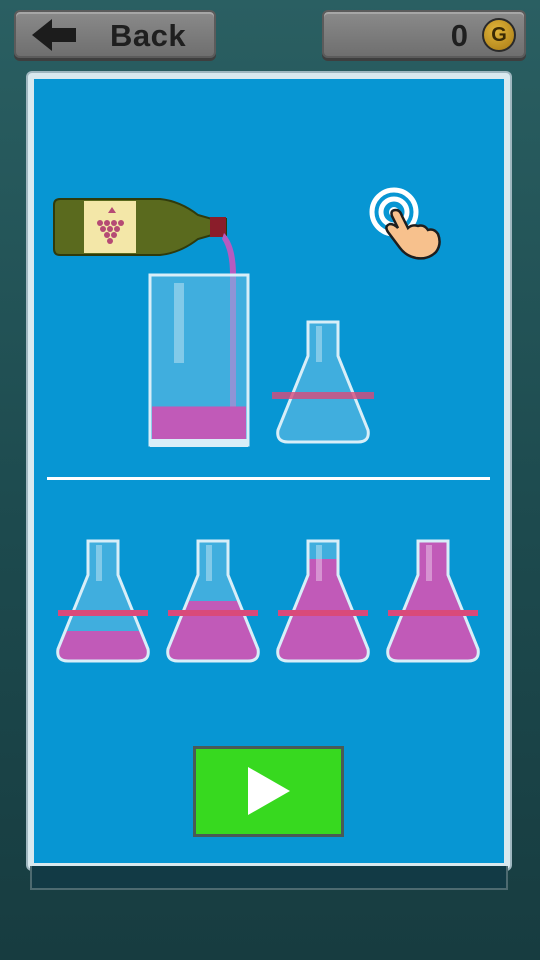  I want to click on panel-base, so click(269, 878).